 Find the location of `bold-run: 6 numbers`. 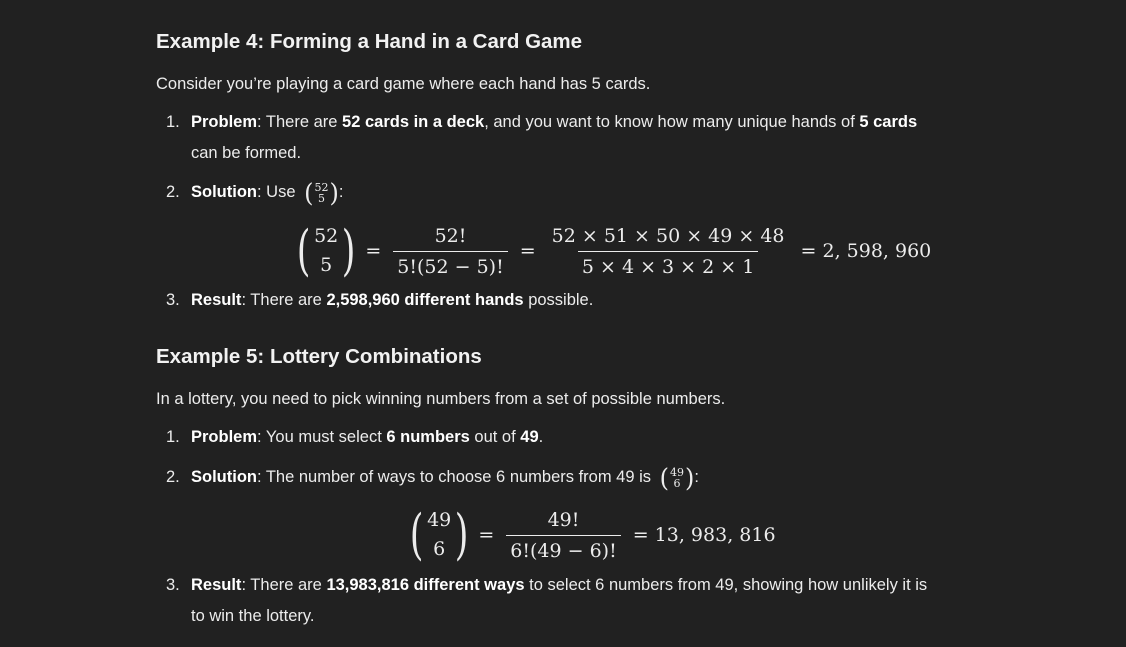

bold-run: 6 numbers is located at coordinates (428, 437).